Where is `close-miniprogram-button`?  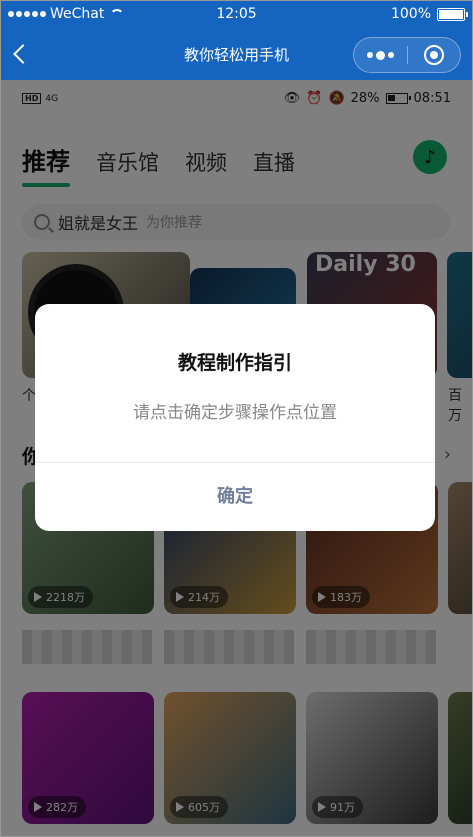
close-miniprogram-button is located at coordinates (434, 55).